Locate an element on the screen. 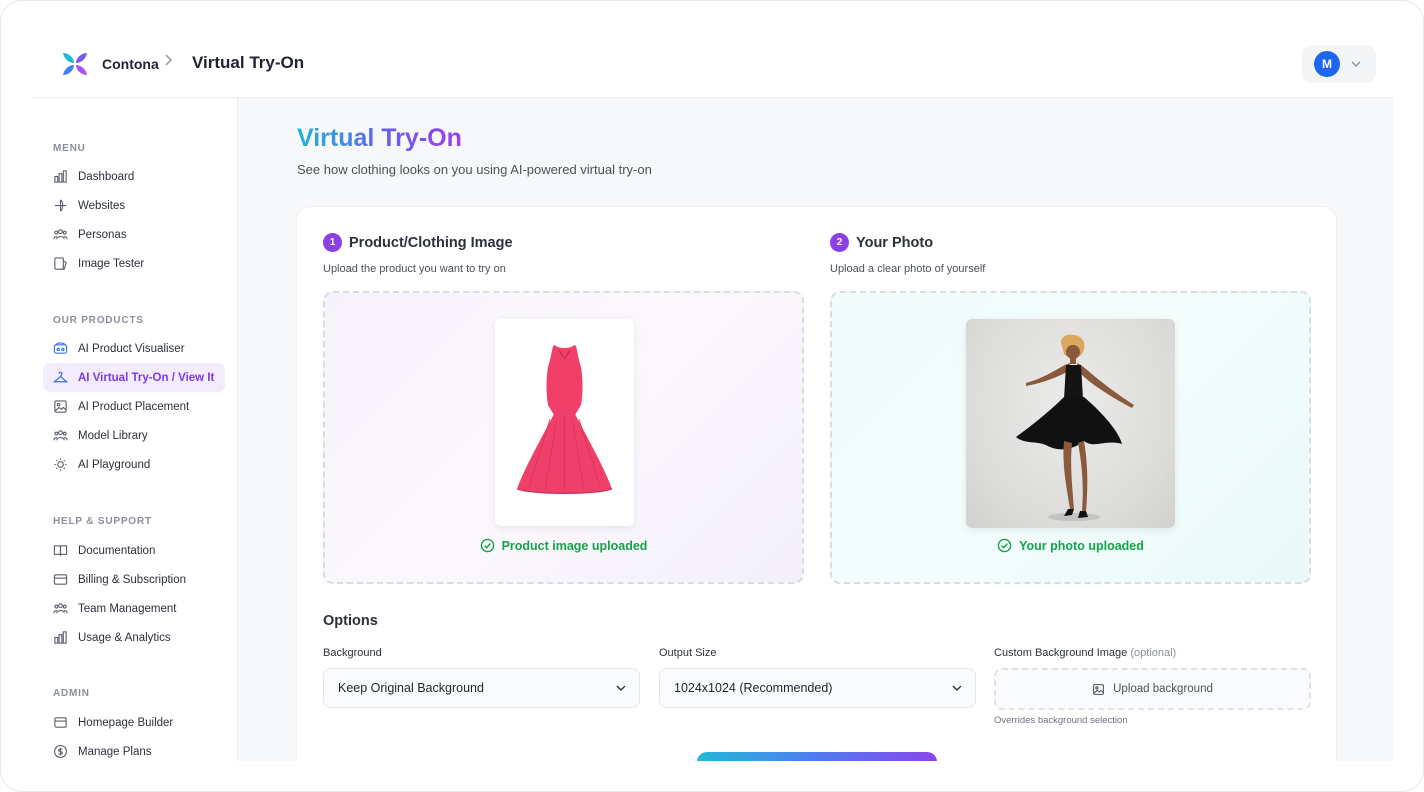  generate-button is located at coordinates (817, 756).